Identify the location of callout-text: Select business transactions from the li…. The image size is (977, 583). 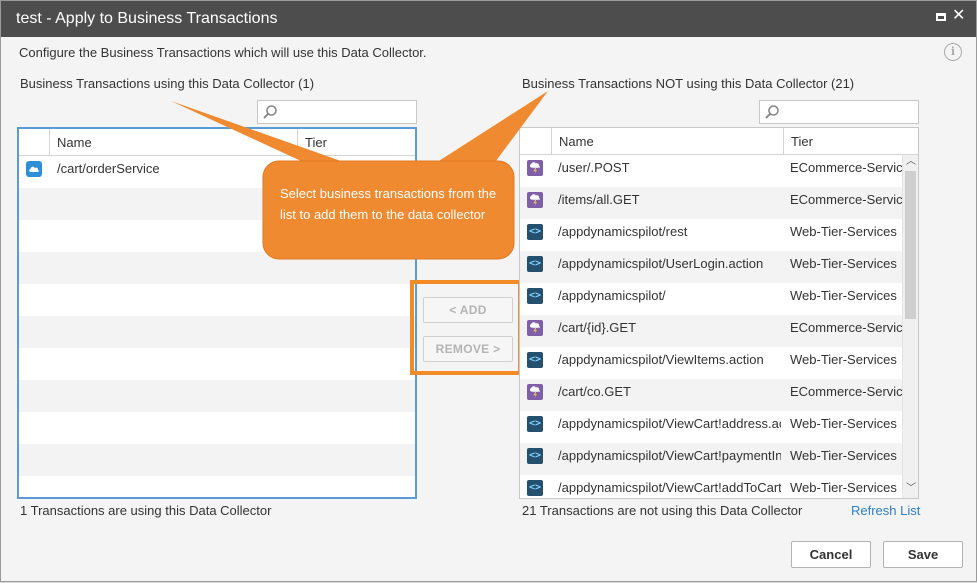
(388, 204).